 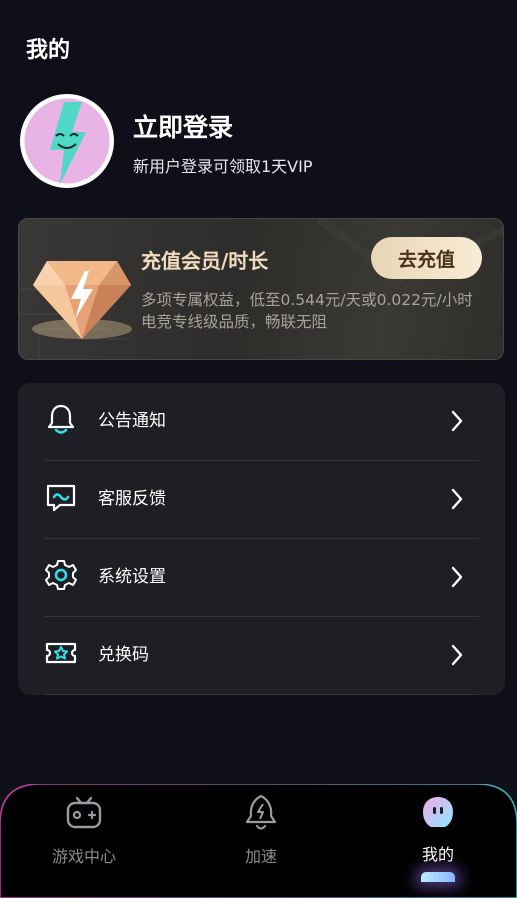 What do you see at coordinates (82, 300) in the screenshot?
I see `diamond-icon` at bounding box center [82, 300].